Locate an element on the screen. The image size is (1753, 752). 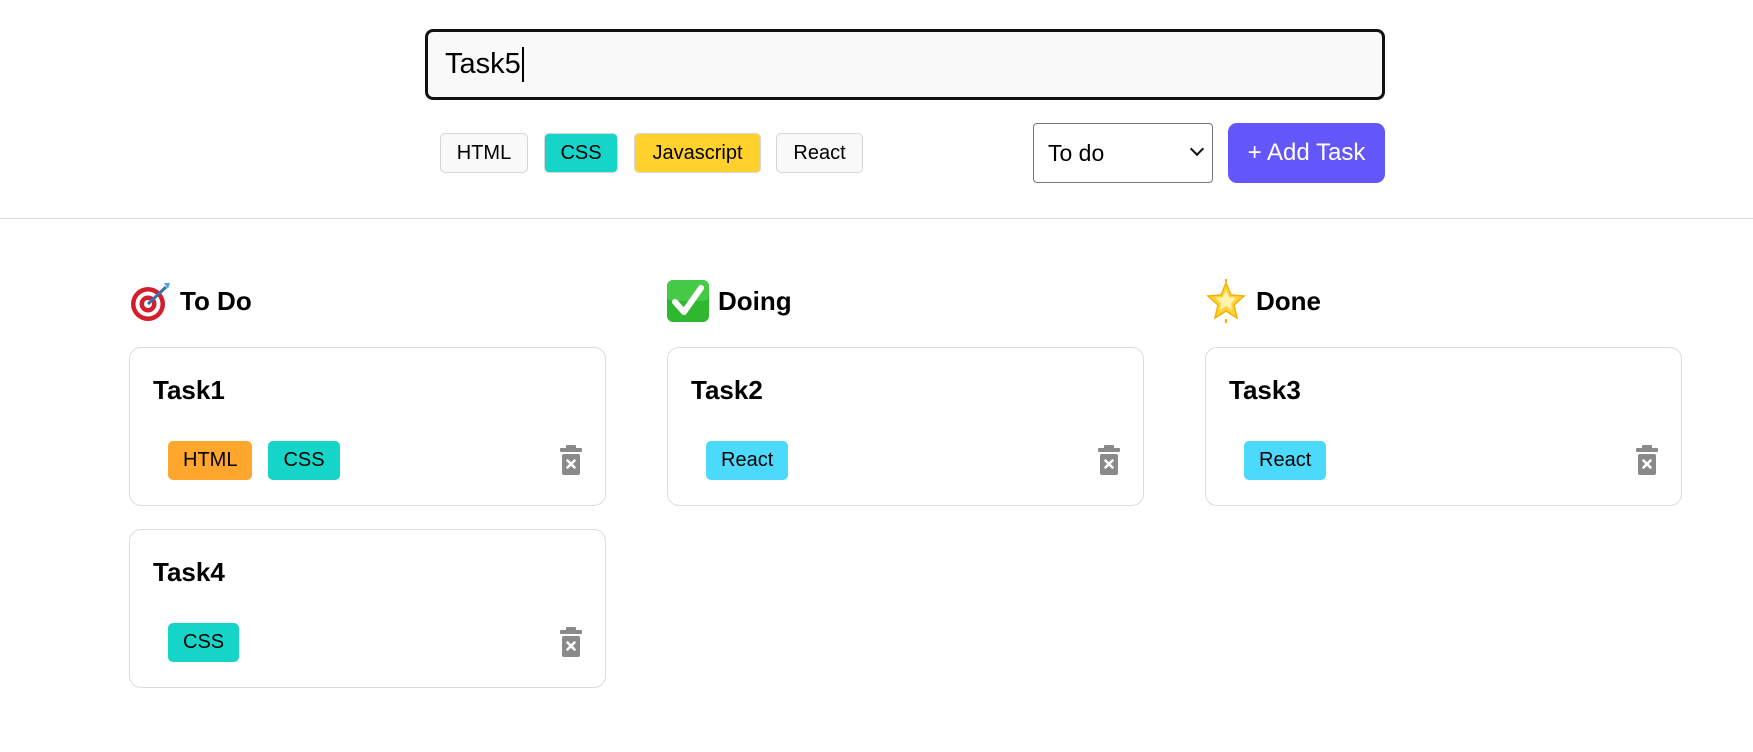
chevron-down-icon is located at coordinates (1197, 149).